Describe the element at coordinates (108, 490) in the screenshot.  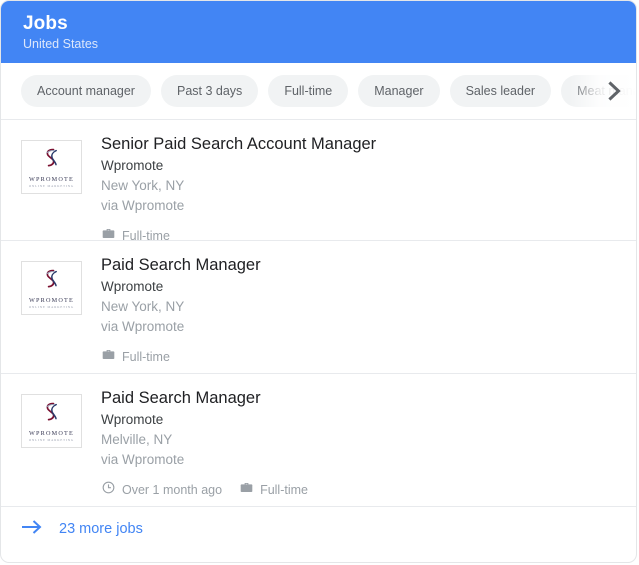
I see `clock-icon` at that location.